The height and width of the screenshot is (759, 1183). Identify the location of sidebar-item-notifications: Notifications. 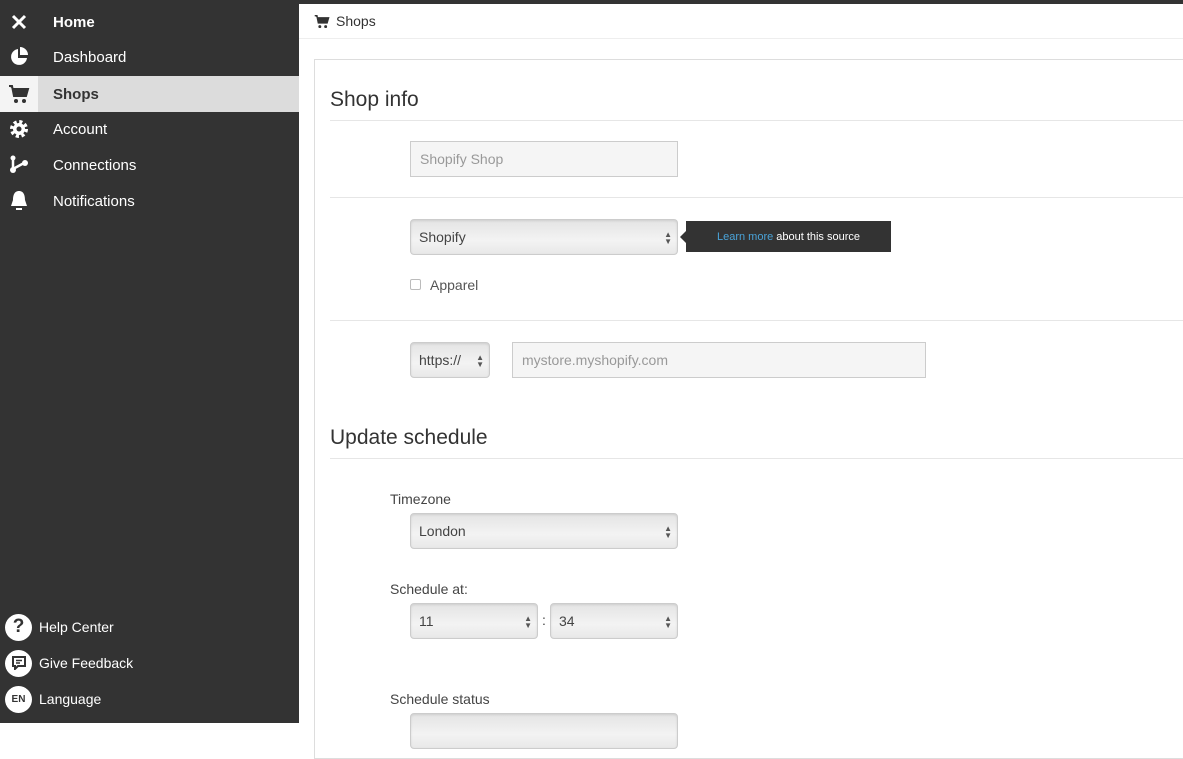
(149, 201).